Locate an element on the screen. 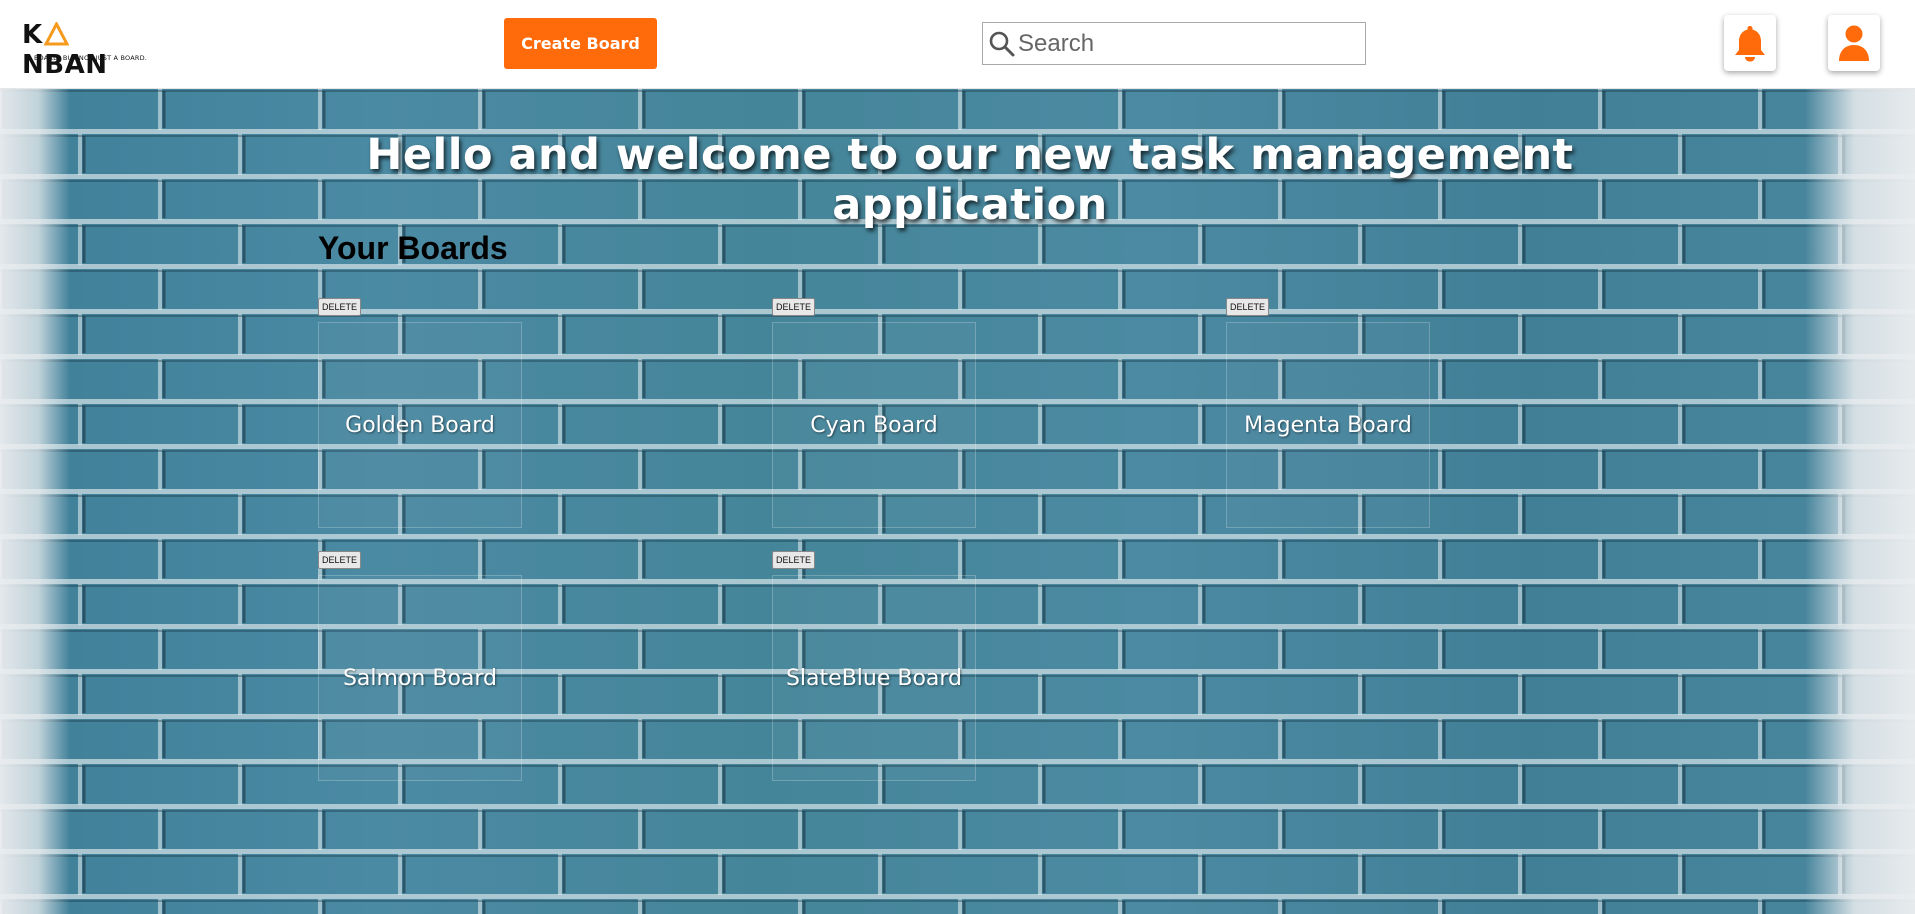  board-card: Cyan Board is located at coordinates (874, 425).